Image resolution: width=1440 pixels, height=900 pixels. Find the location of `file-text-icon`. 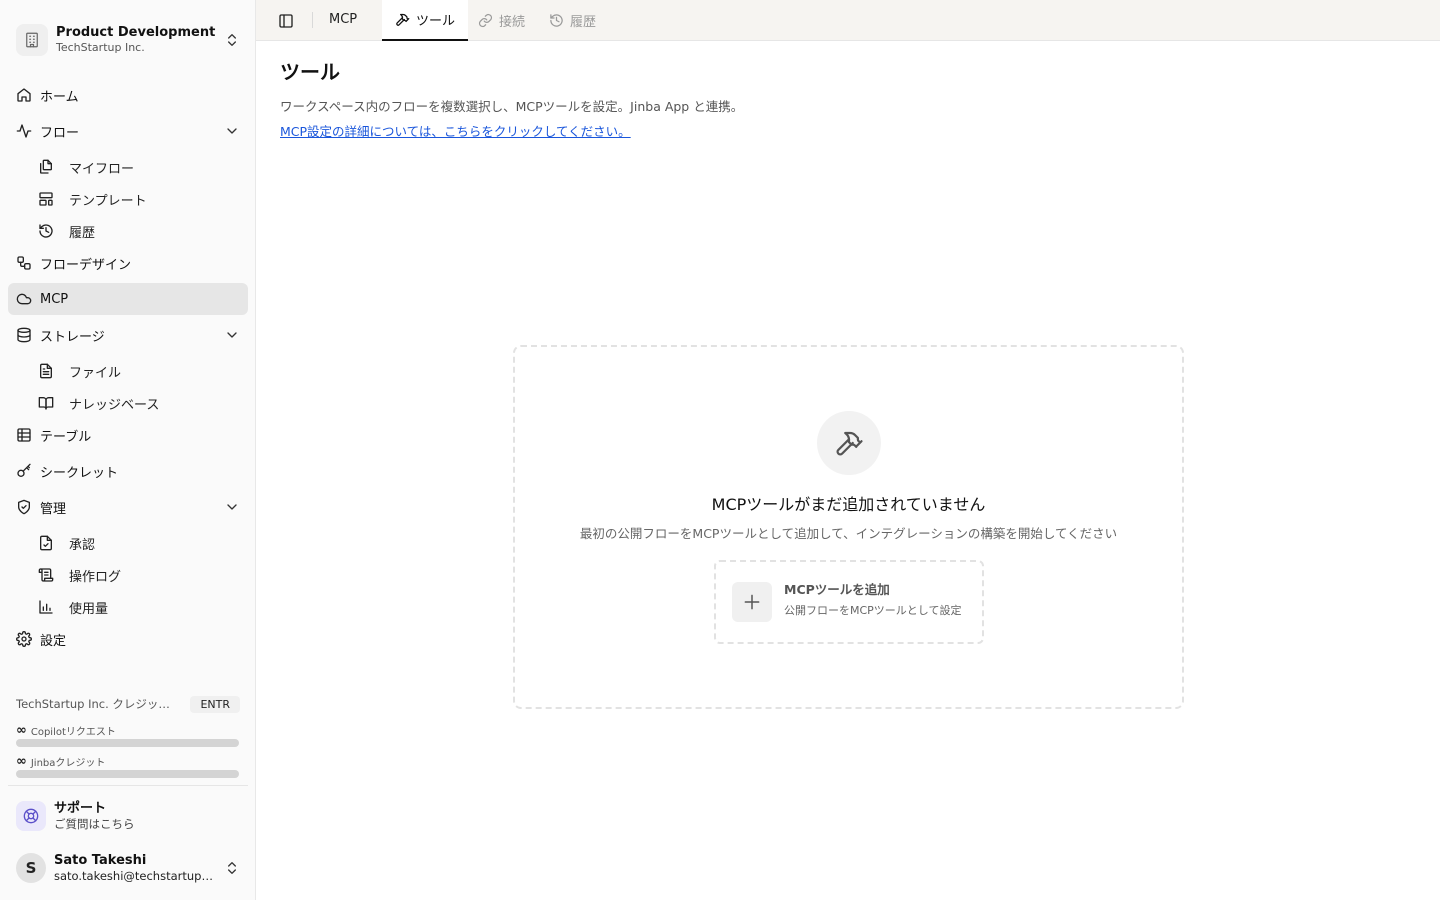

file-text-icon is located at coordinates (46, 371).